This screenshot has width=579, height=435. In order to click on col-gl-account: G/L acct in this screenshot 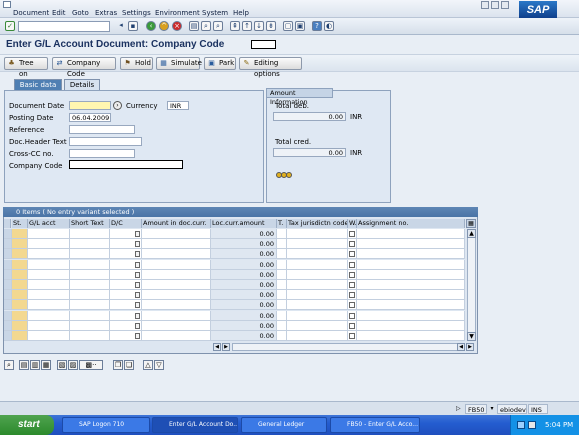, I will do `click(49, 223)`.